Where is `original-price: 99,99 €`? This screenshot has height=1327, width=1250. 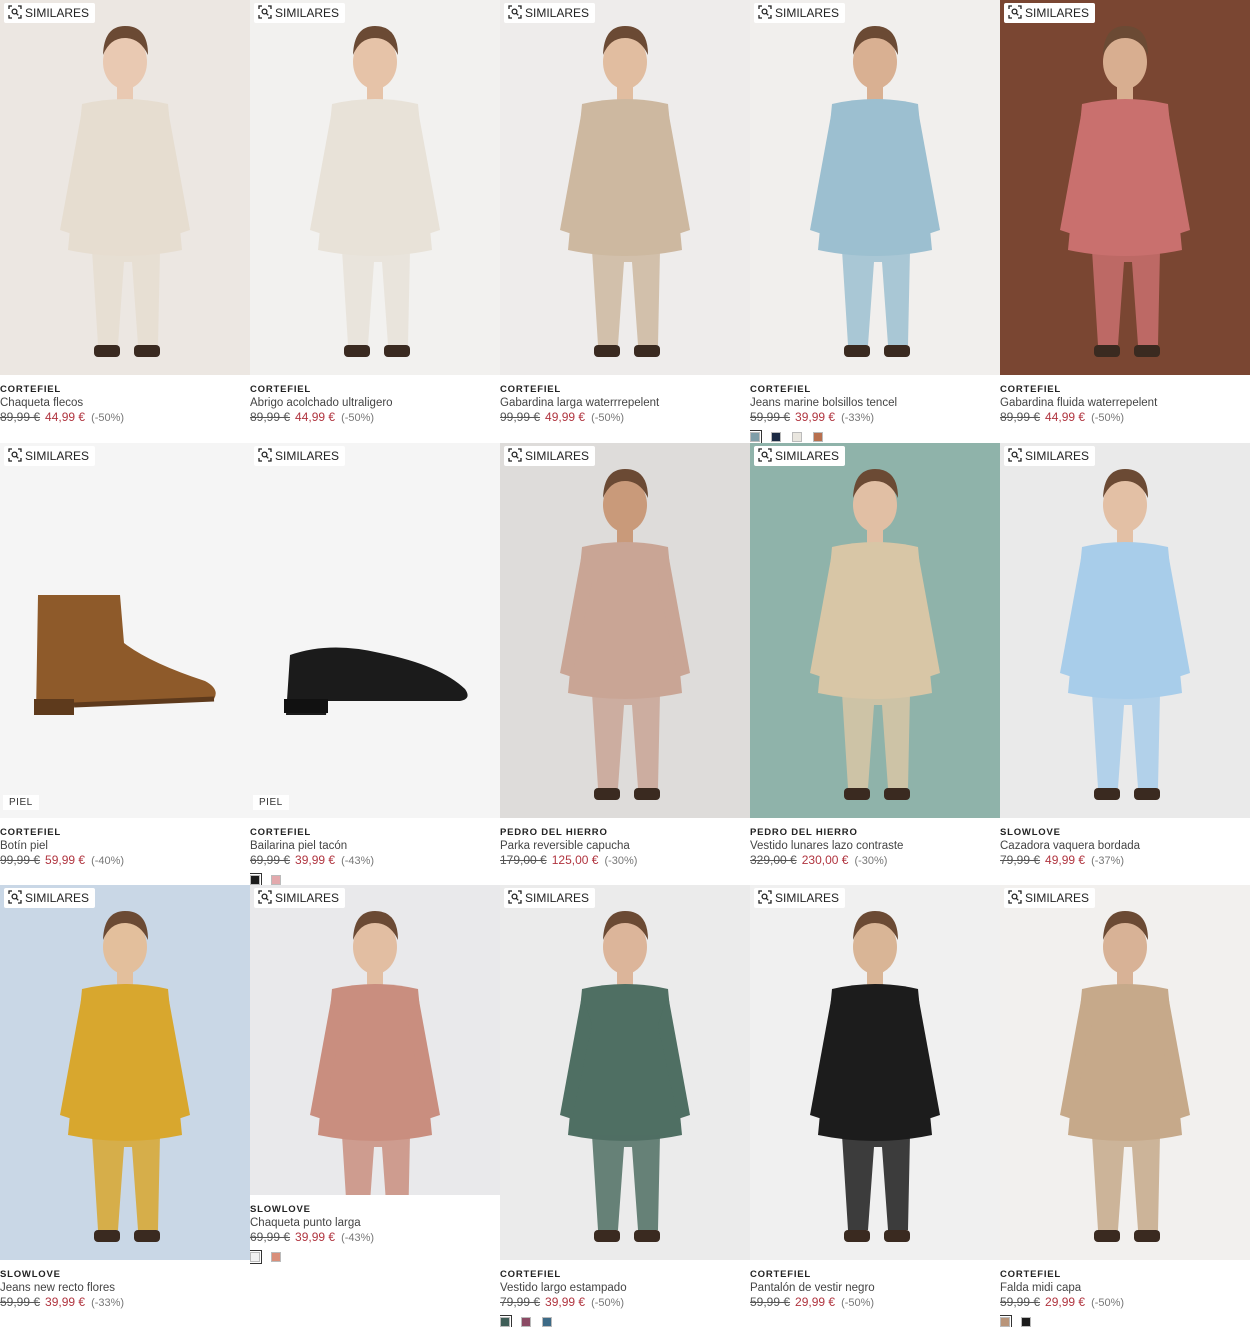
original-price: 99,99 € is located at coordinates (20, 860).